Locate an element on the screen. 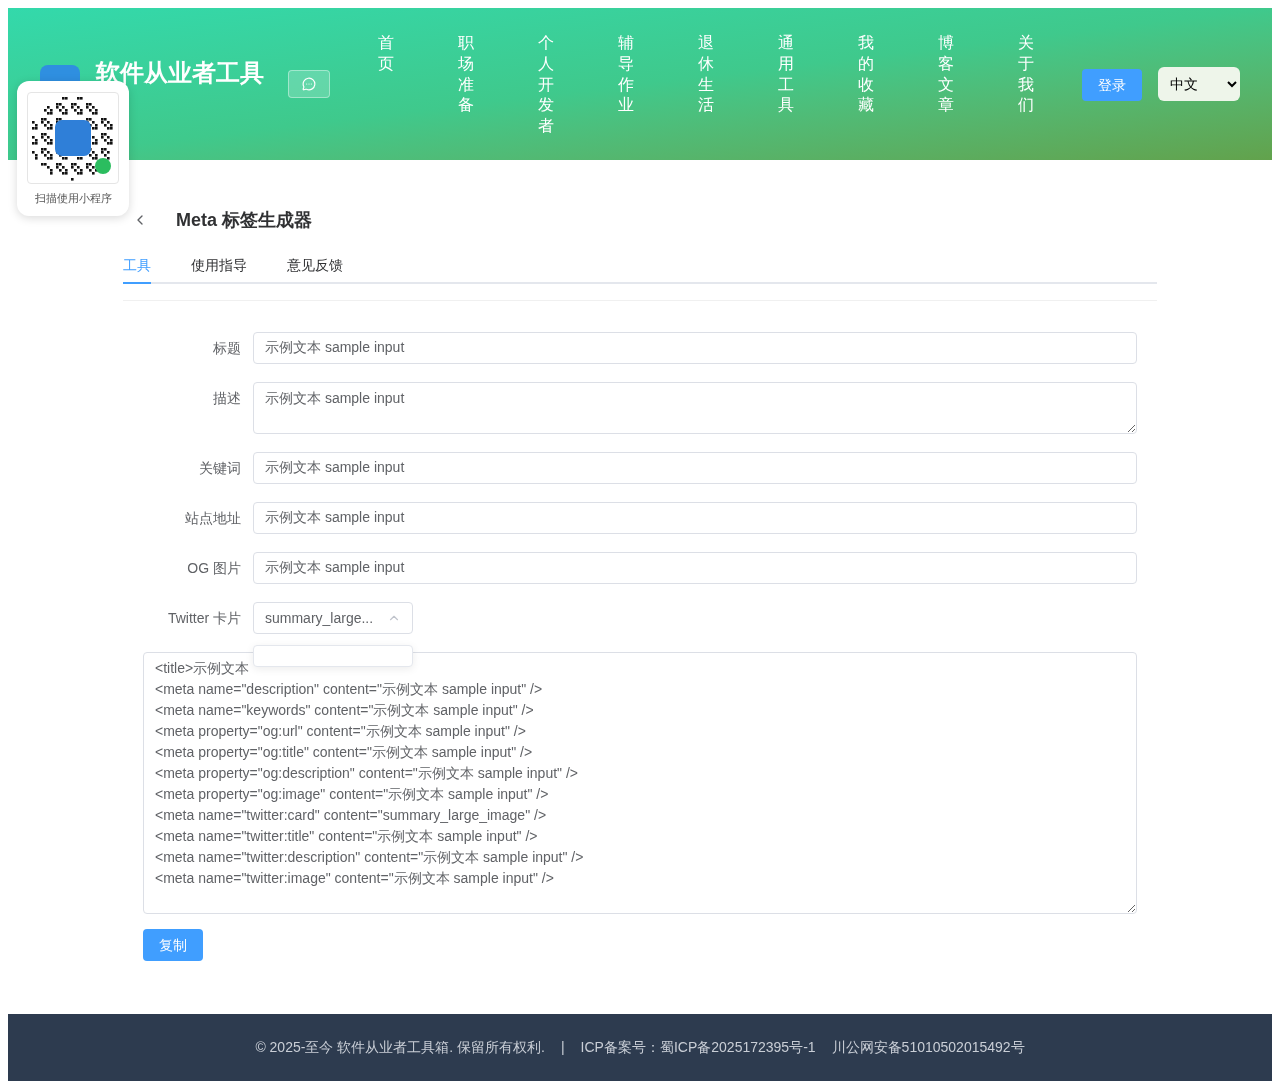  copyright-text: © 2025-至今 软件从业者工具箱. 保留所有权利. is located at coordinates (400, 1047).